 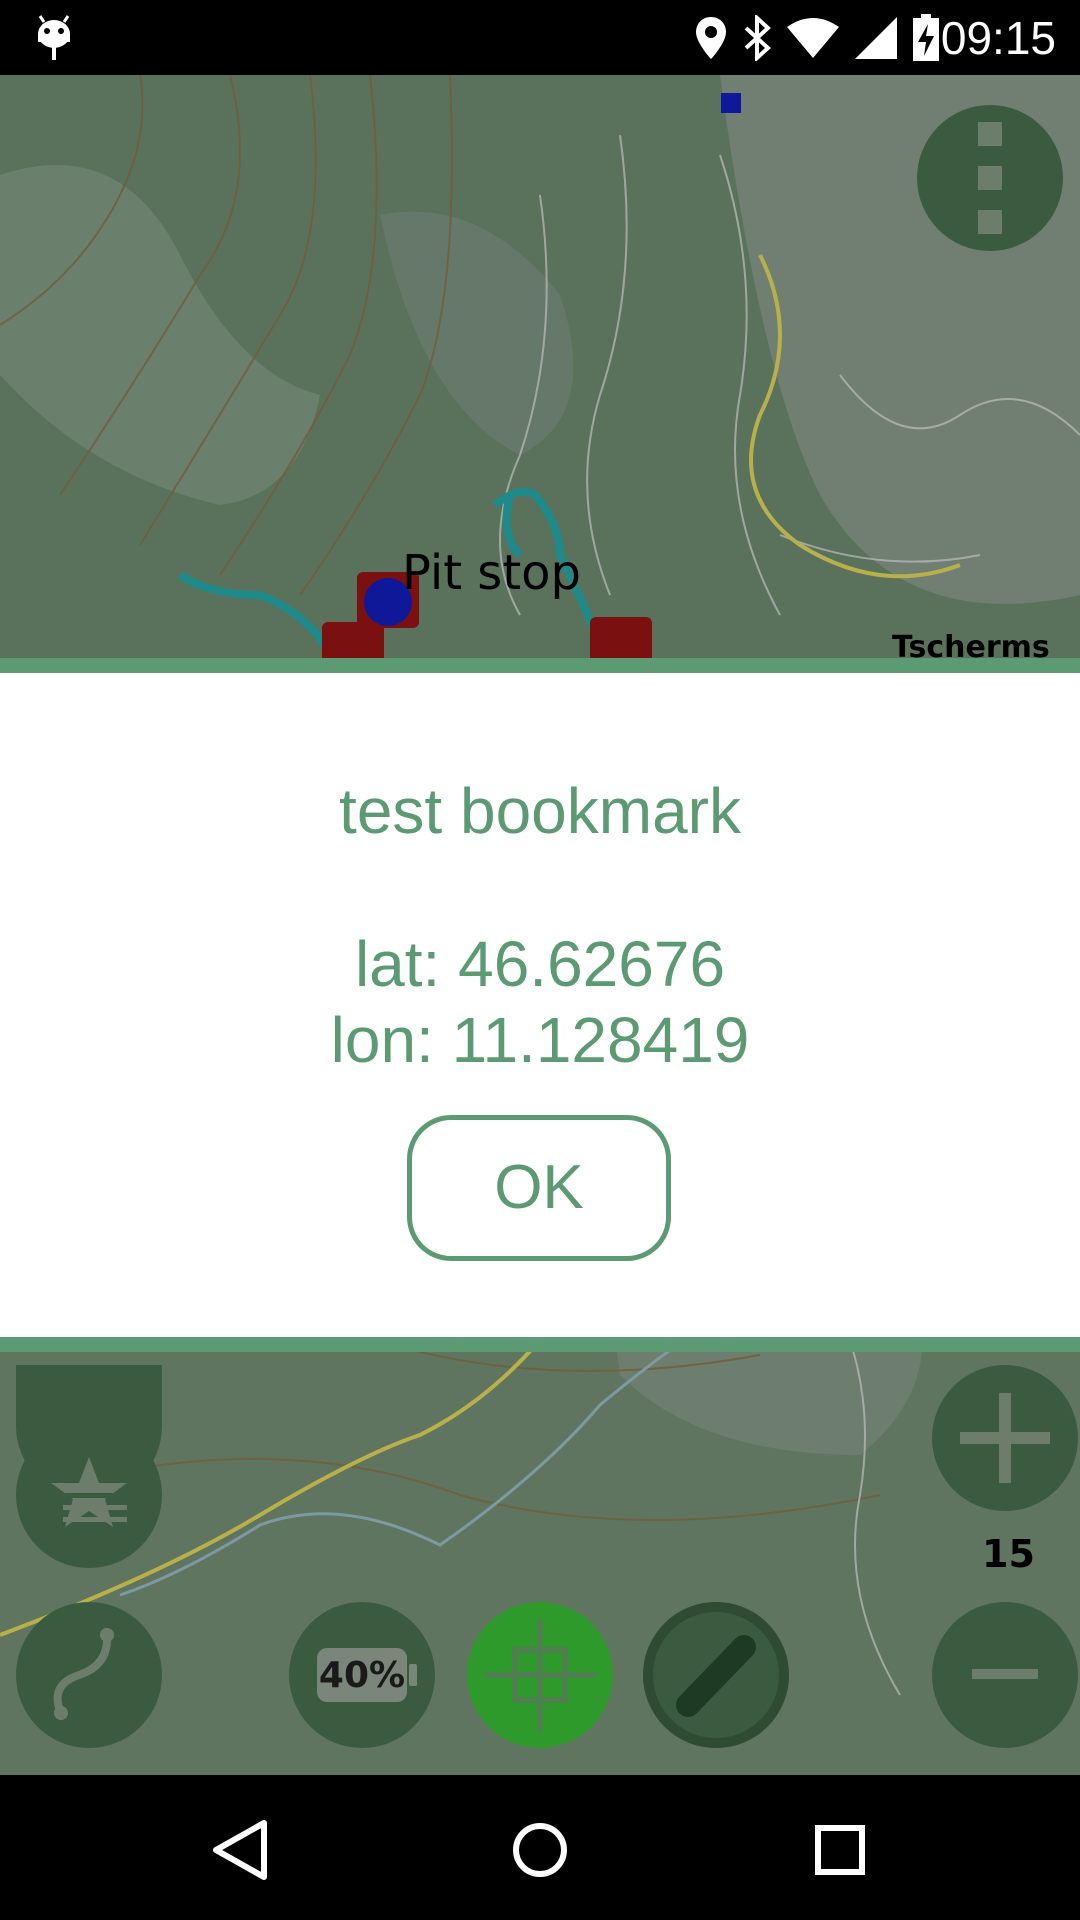 I want to click on parking-icon, so click(x=731, y=103).